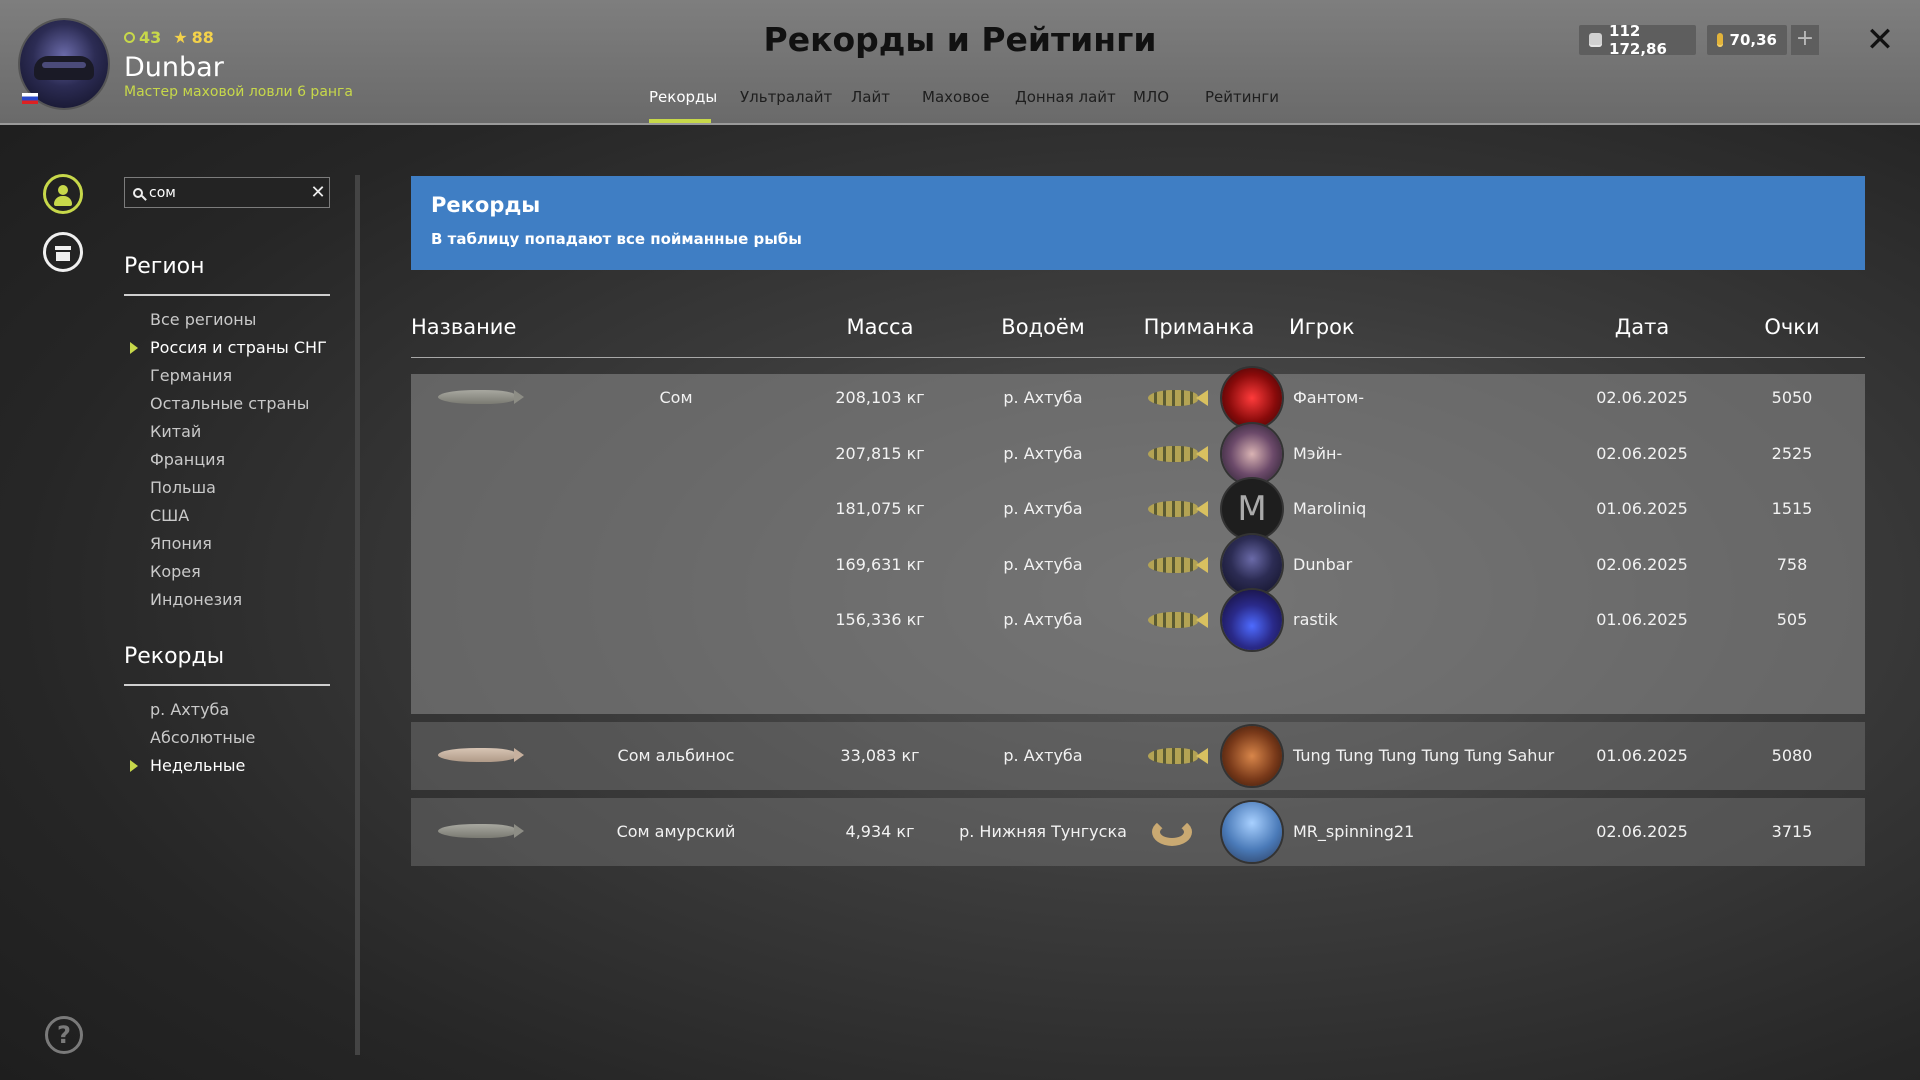 The image size is (1920, 1080). What do you see at coordinates (174, 656) in the screenshot?
I see `records-heading: Рекорды` at bounding box center [174, 656].